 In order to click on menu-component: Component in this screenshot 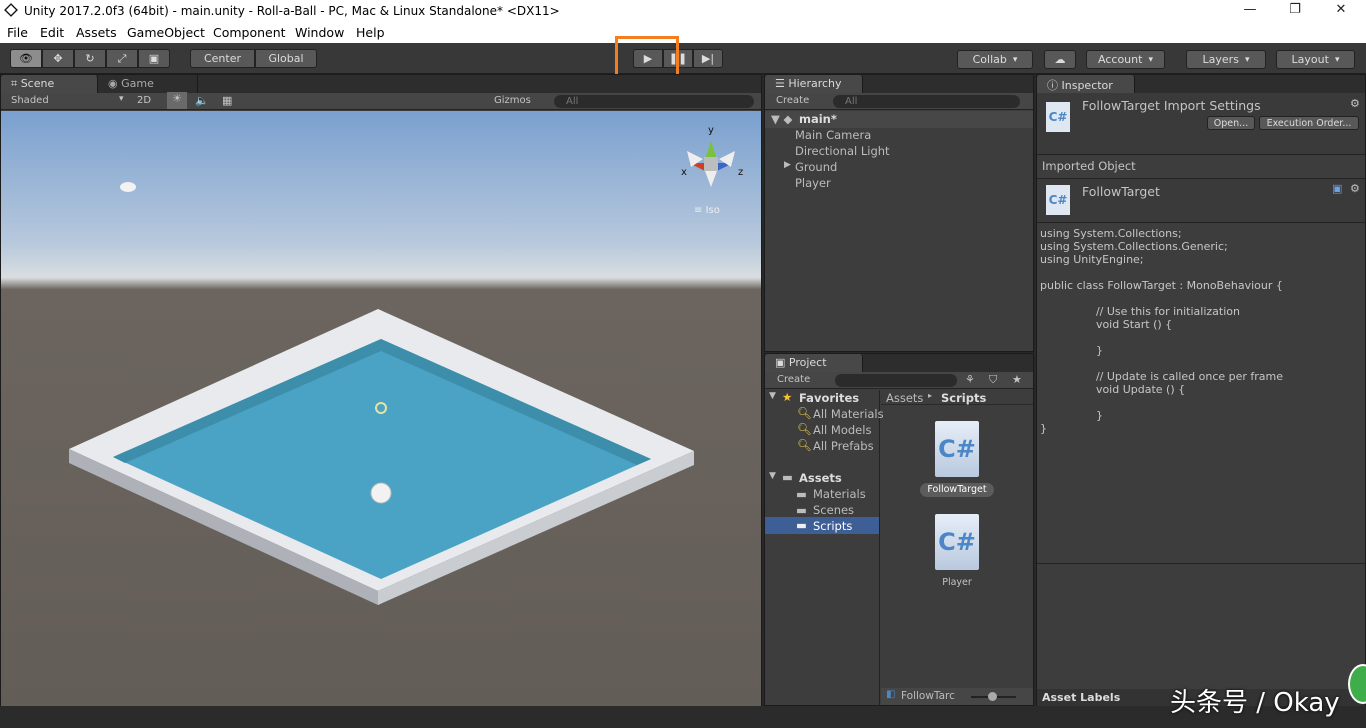, I will do `click(249, 32)`.